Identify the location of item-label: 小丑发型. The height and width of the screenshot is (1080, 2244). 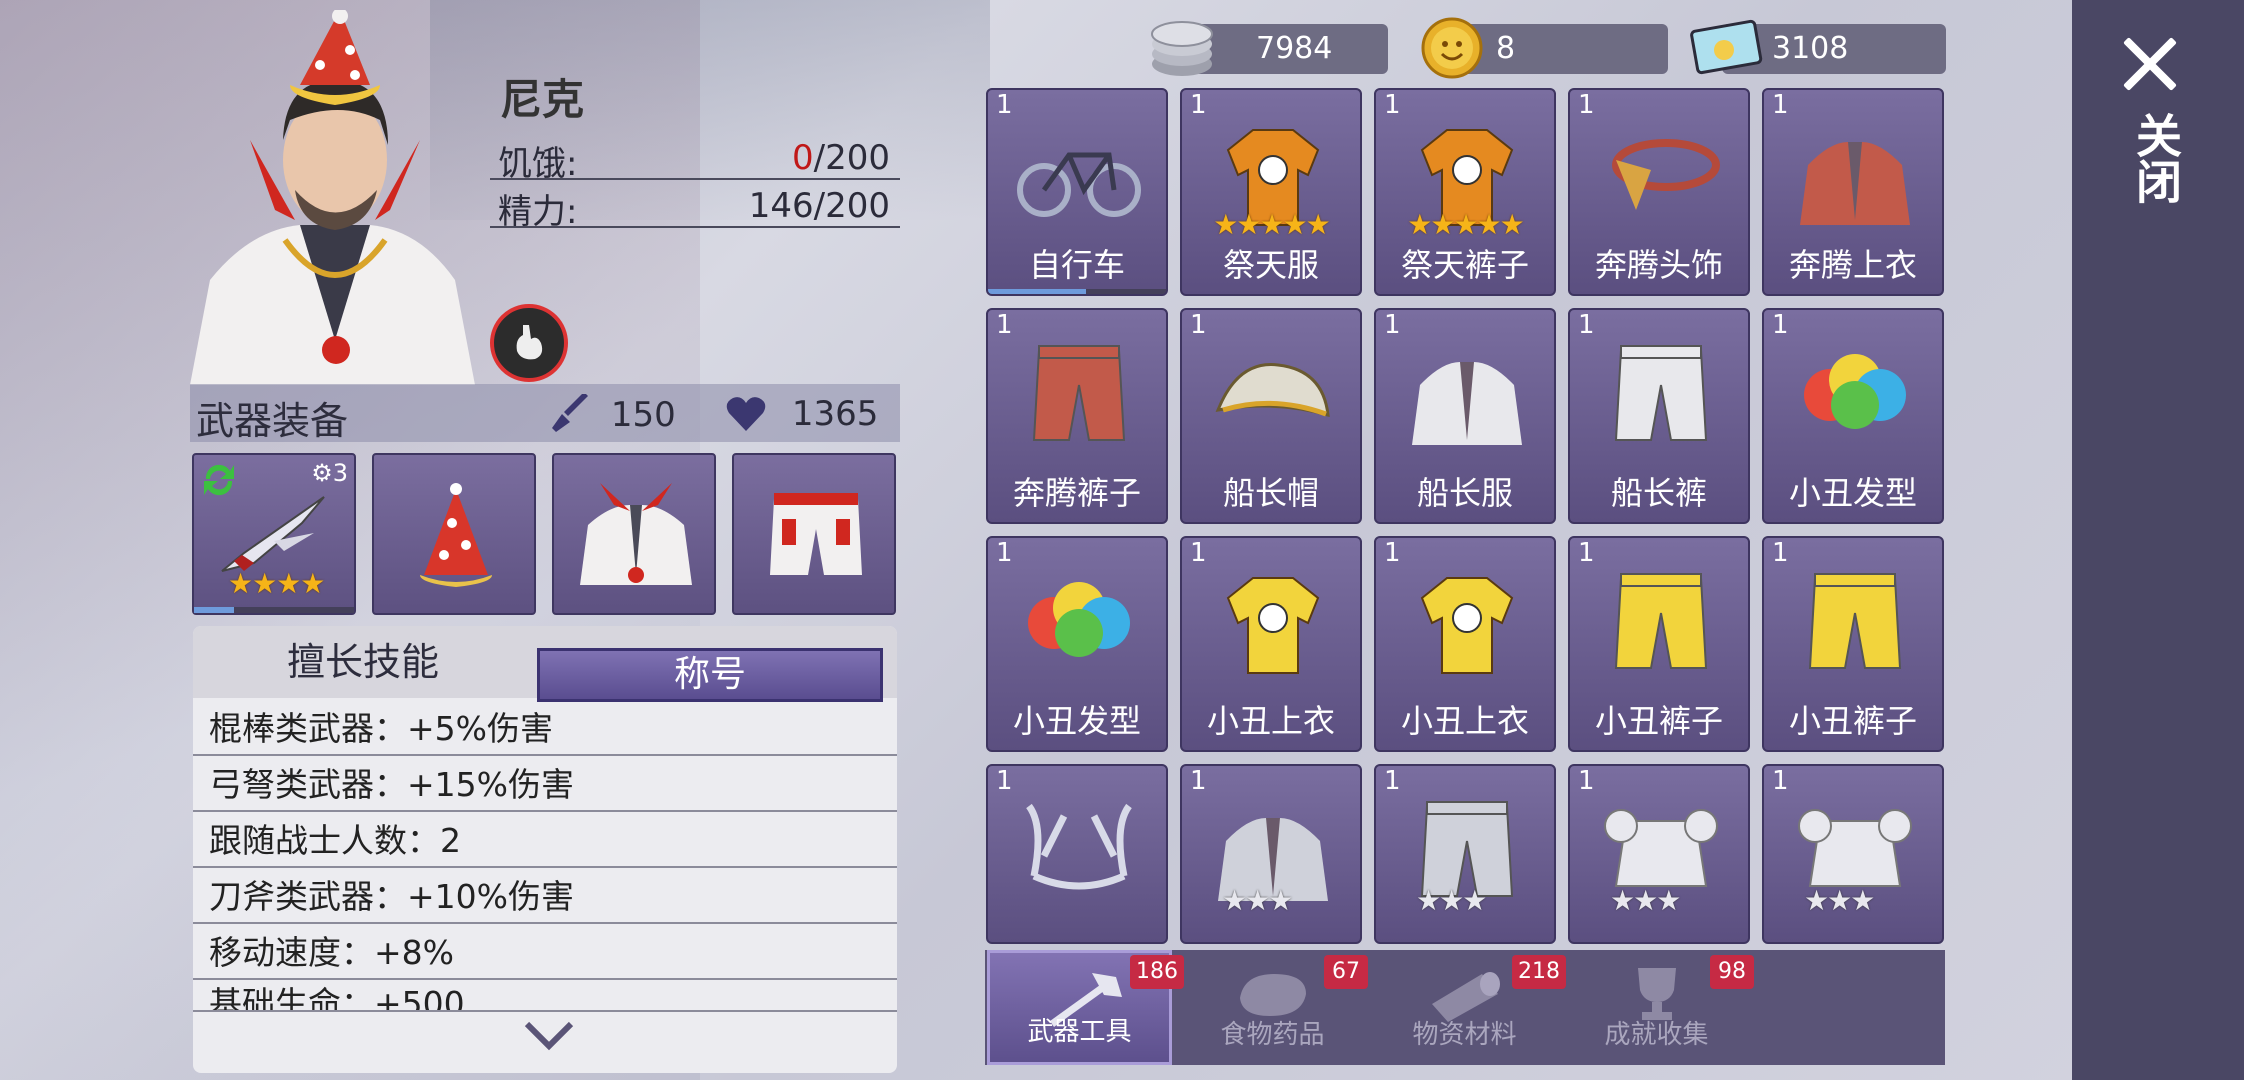
(1076, 721).